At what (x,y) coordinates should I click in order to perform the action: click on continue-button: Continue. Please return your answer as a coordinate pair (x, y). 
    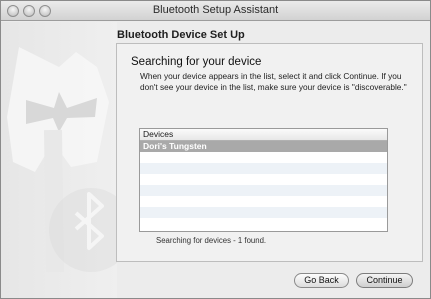
    Looking at the image, I should click on (384, 280).